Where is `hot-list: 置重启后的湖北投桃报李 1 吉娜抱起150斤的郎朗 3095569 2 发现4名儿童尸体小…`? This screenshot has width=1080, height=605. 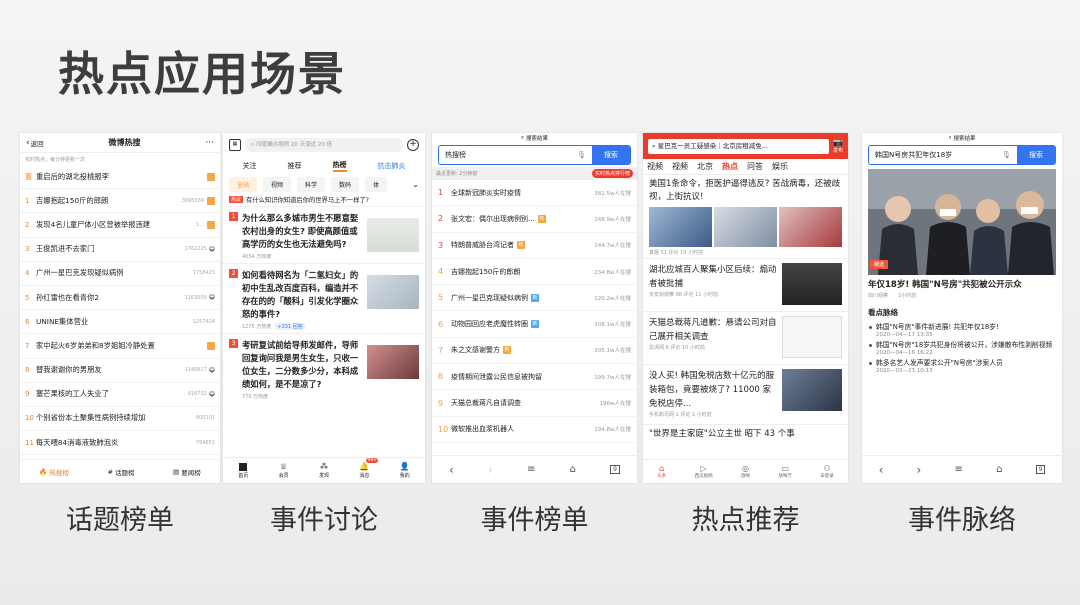 hot-list: 置重启后的湖北投桃报李 1 吉娜抱起150斤的郎朗 3095569 2 发现4名儿童尸体小… is located at coordinates (120, 310).